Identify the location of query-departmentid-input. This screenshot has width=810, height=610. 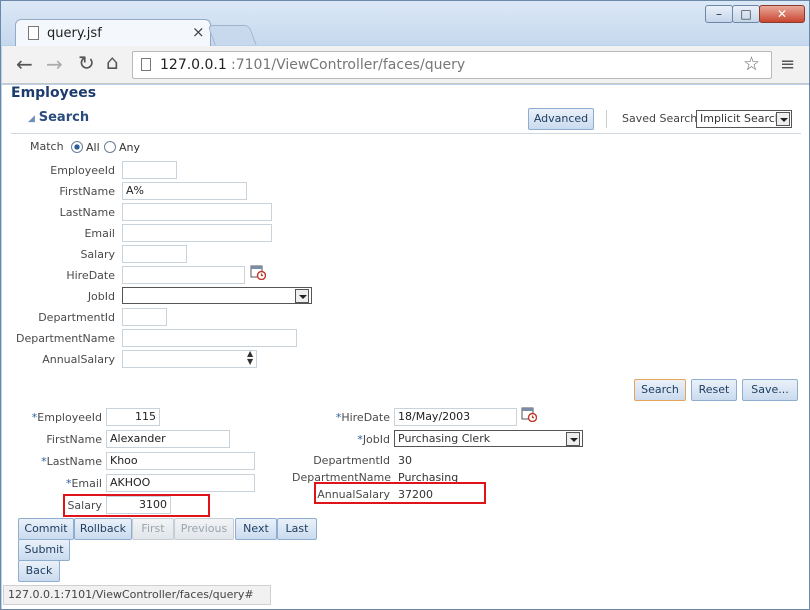
(144, 317).